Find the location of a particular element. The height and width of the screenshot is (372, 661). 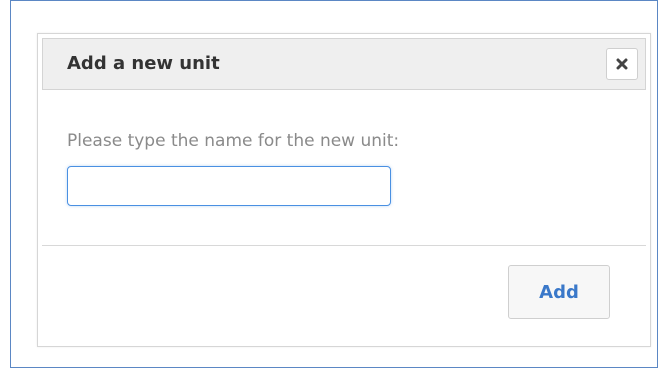

close-icon is located at coordinates (622, 64).